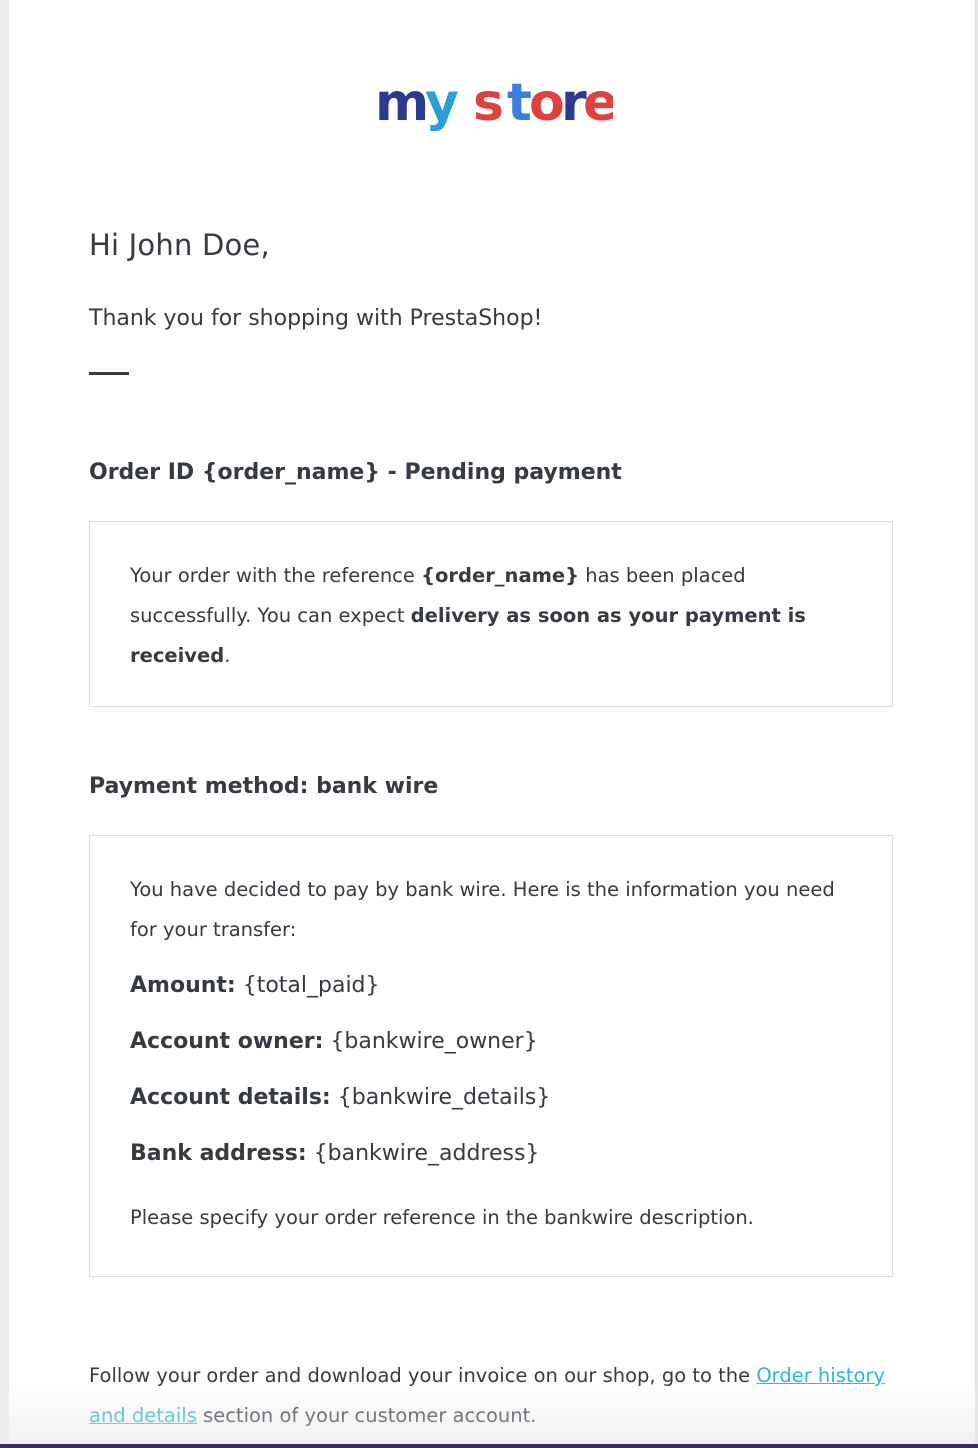 The image size is (978, 1448). Describe the element at coordinates (430, 1041) in the screenshot. I see `payment-value: {bankwire_owner}` at that location.